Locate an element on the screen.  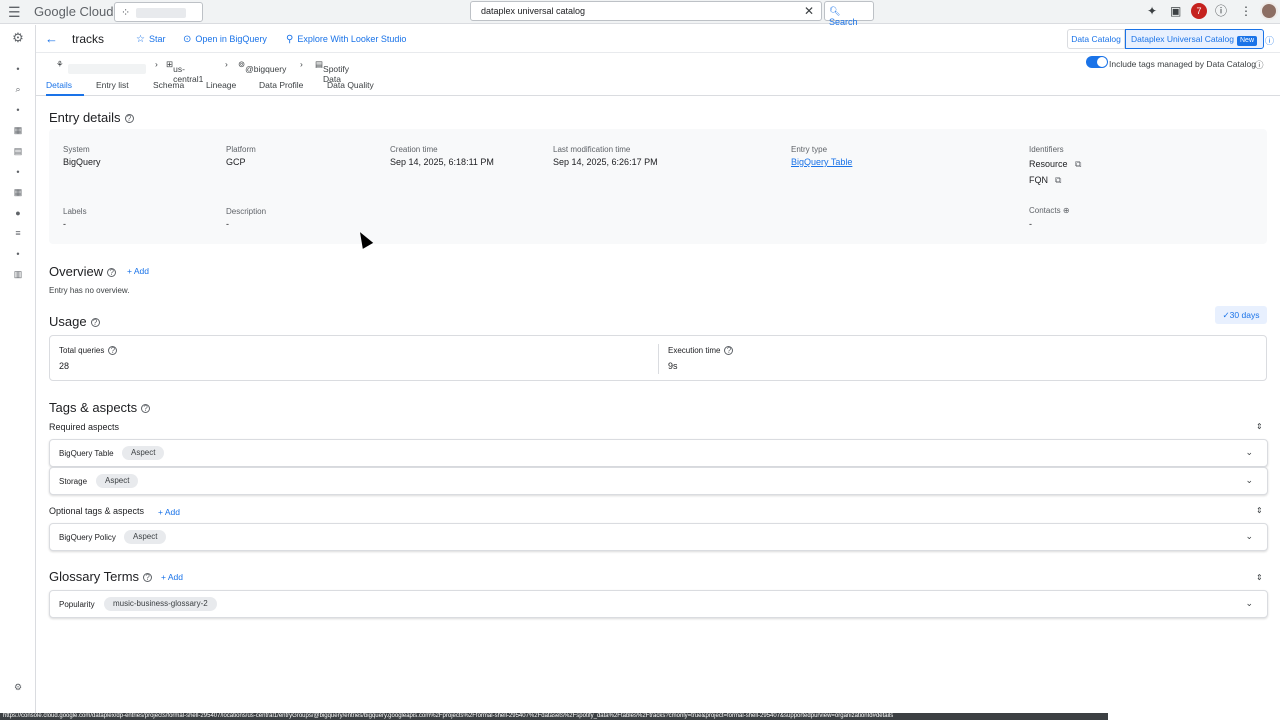
universal-catalog-toggle: Dataplex Universal Catalog New is located at coordinates (1194, 39).